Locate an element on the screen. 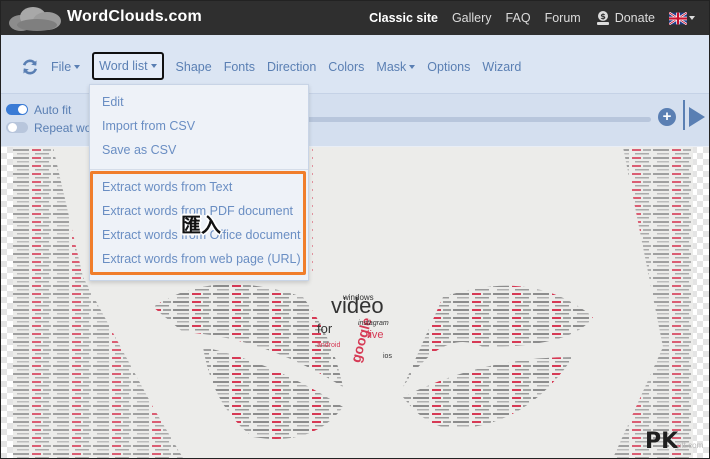 The image size is (710, 459). menu-mask-label: Mask is located at coordinates (391, 67).